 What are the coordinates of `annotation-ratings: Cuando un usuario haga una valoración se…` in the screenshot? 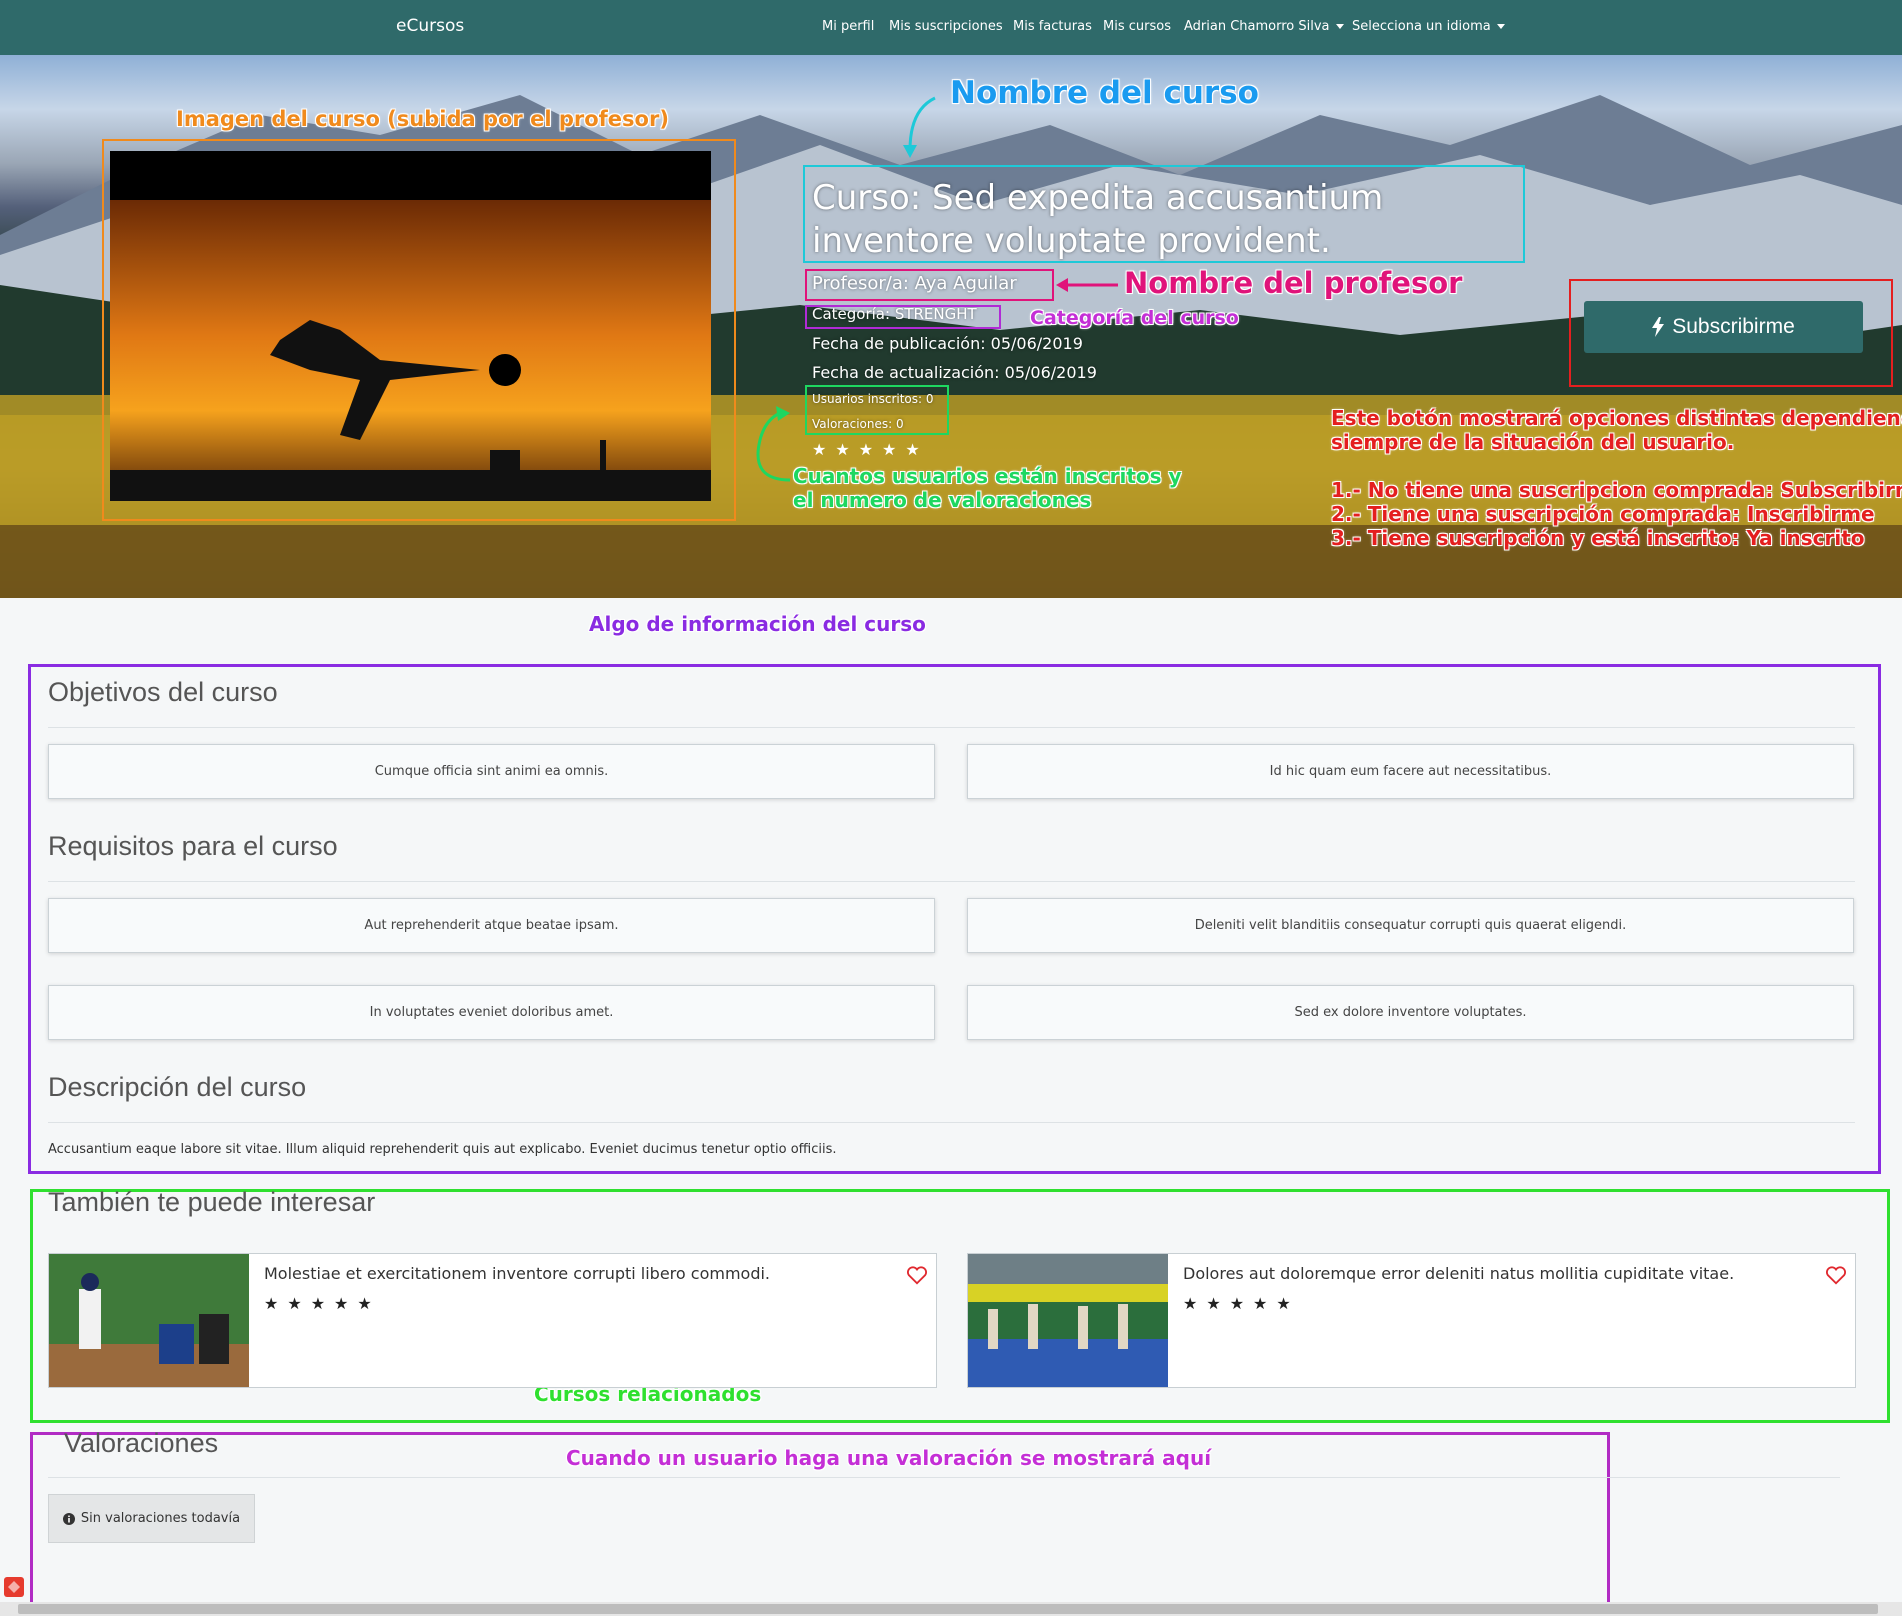 It's located at (889, 1458).